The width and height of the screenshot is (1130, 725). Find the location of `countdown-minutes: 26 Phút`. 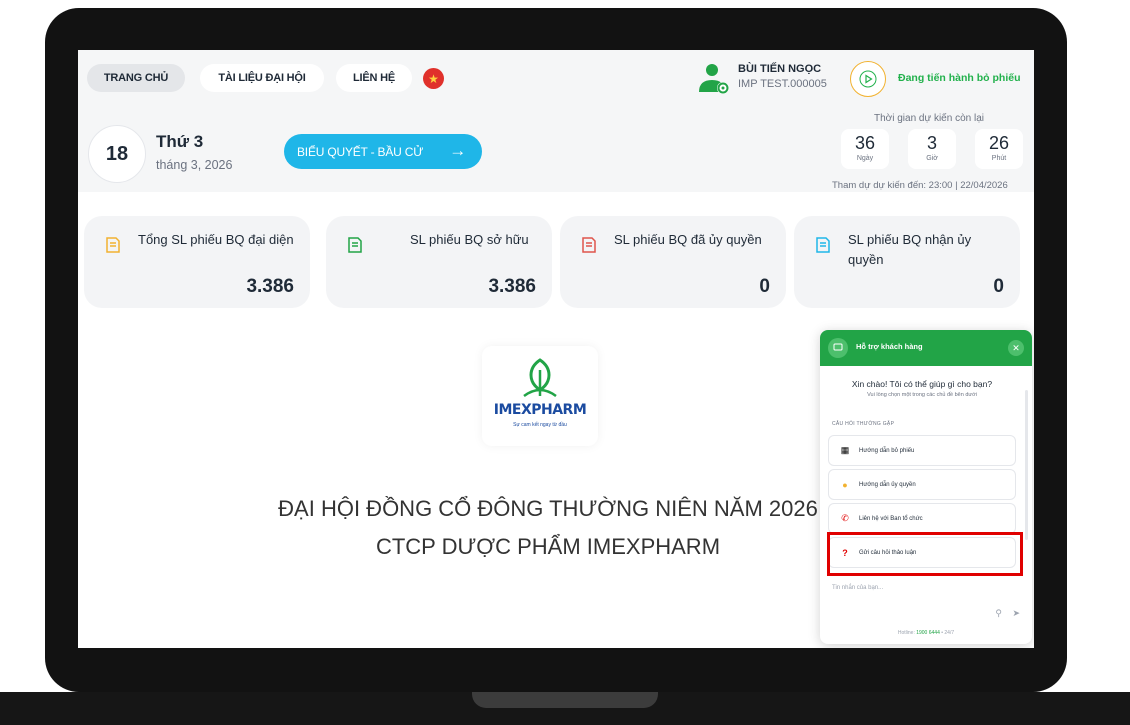

countdown-minutes: 26 Phút is located at coordinates (999, 149).